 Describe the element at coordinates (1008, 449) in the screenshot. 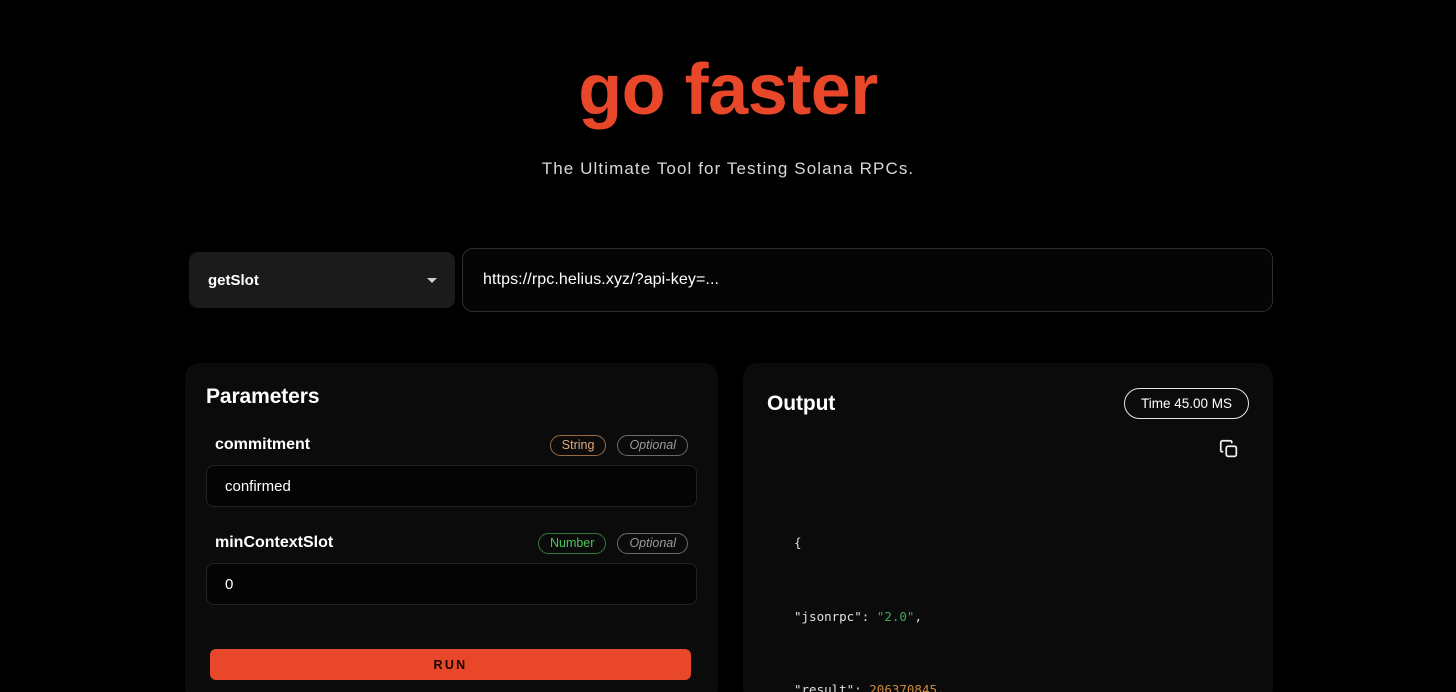

I see `copy-row` at that location.